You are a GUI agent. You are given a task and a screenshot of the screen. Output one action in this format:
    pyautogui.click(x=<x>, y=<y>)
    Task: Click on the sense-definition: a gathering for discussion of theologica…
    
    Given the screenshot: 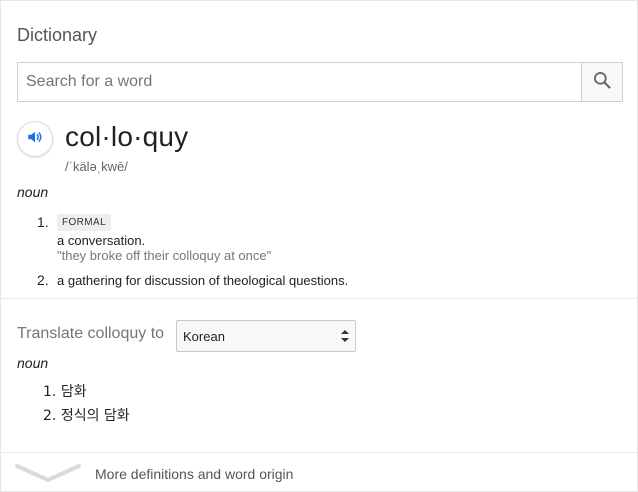 What is the action you would take?
    pyautogui.click(x=203, y=280)
    